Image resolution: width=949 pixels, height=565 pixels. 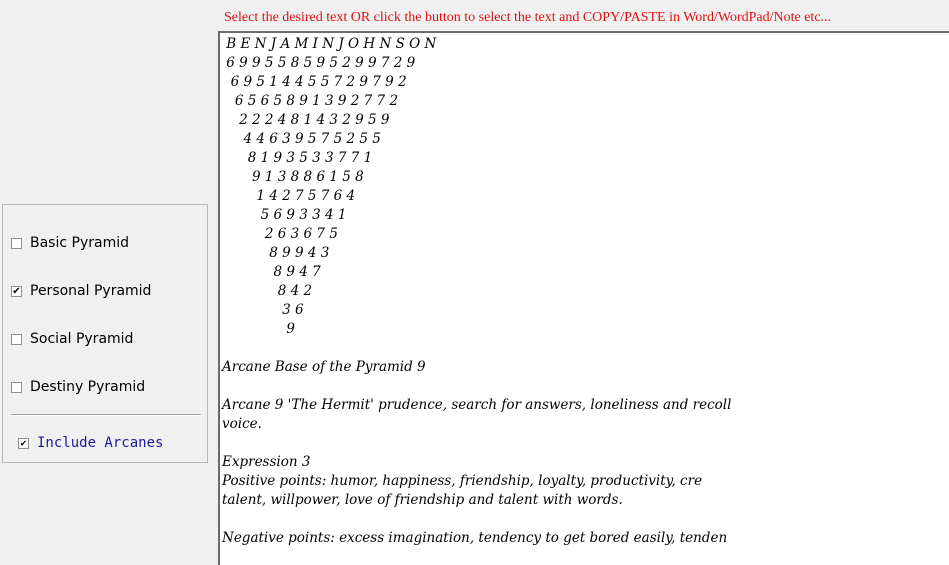 I want to click on output-line: 3 6, so click(x=263, y=310).